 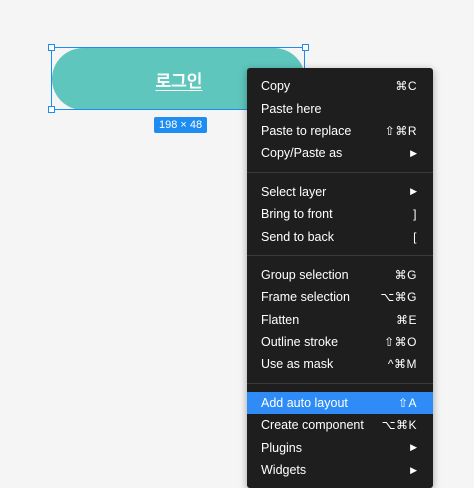 I want to click on menu-item-label: Flatten, so click(x=280, y=319).